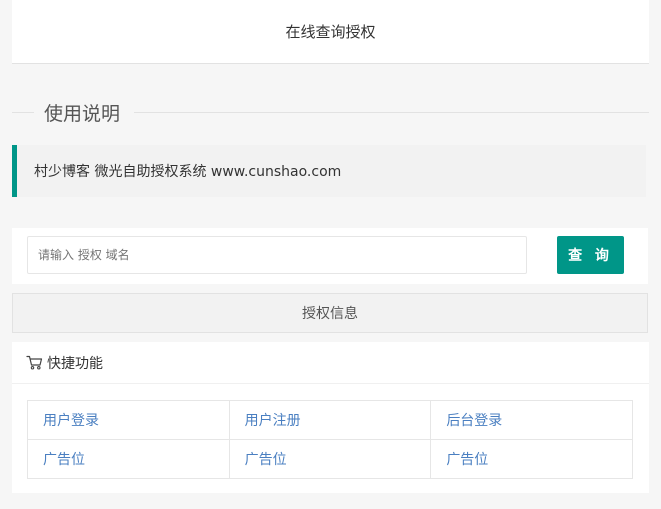 The width and height of the screenshot is (661, 509). I want to click on quick-functions-header: 快捷功能, so click(330, 363).